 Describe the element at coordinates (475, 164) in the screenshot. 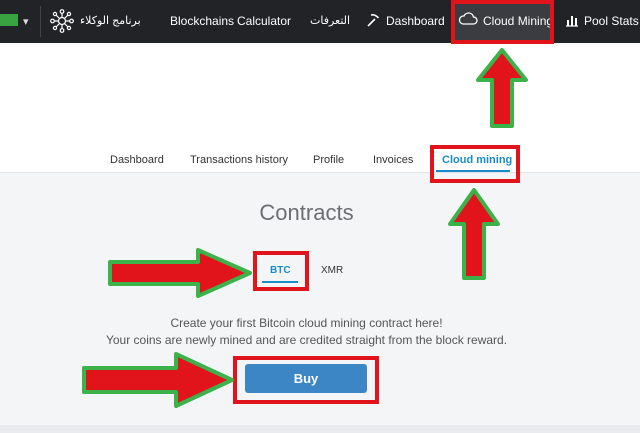

I see `highlight-box-cloud-mining-tab` at that location.